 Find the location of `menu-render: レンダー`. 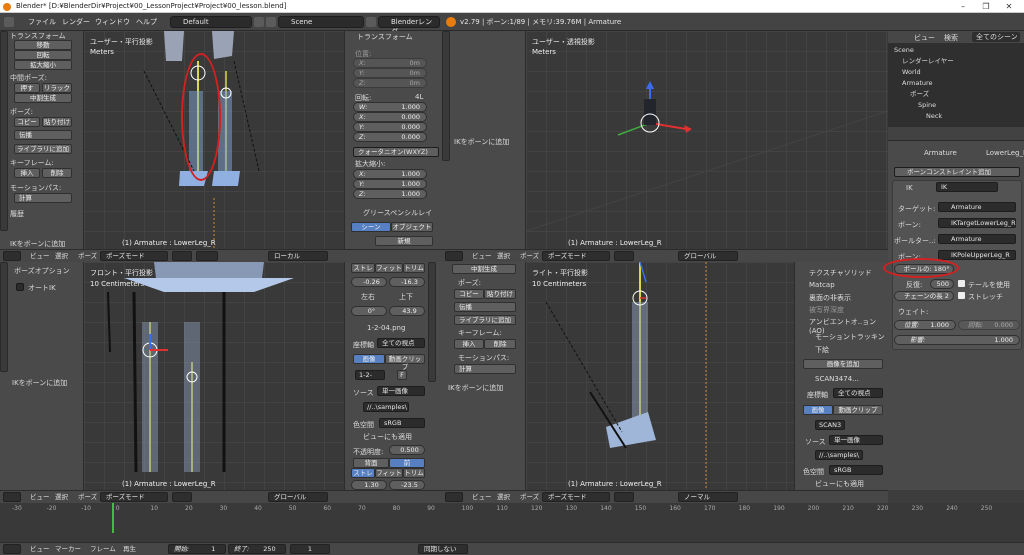

menu-render: レンダー is located at coordinates (76, 22).